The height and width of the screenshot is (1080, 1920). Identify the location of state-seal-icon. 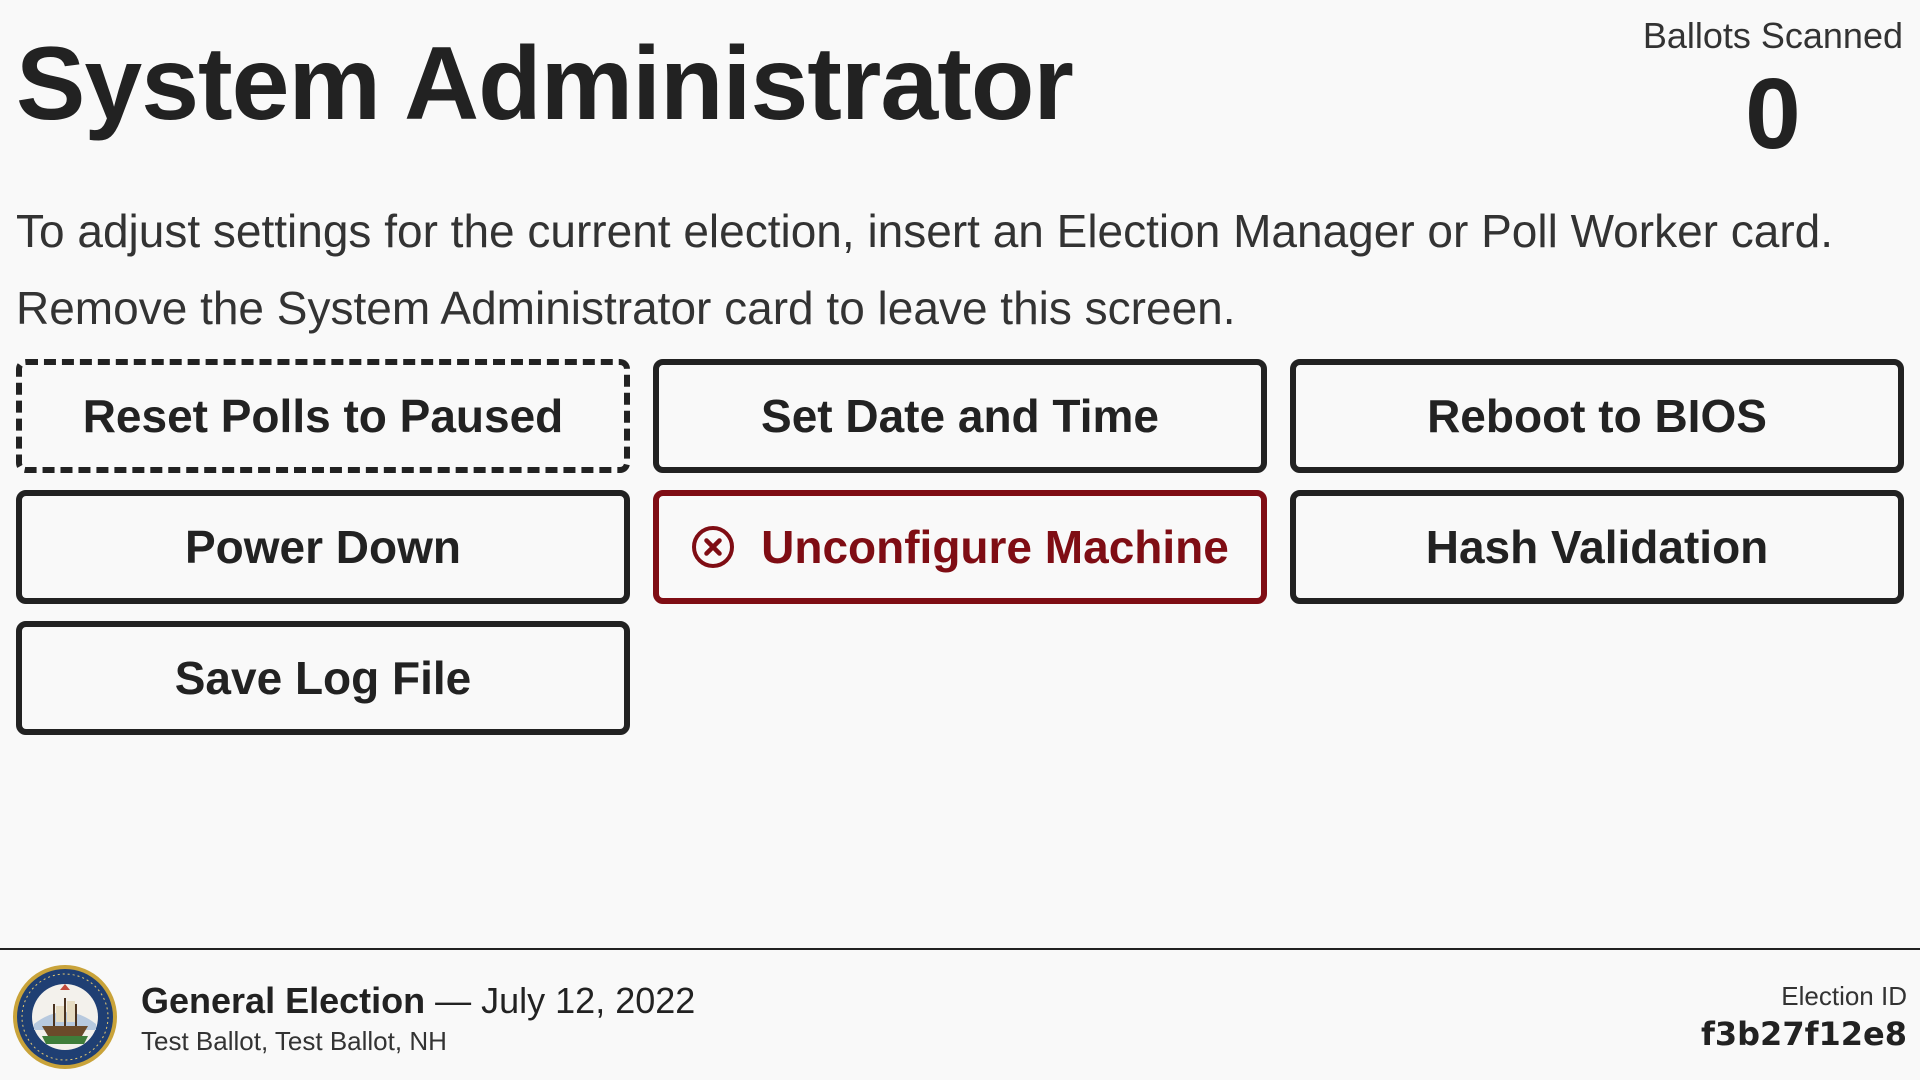
(65, 1017).